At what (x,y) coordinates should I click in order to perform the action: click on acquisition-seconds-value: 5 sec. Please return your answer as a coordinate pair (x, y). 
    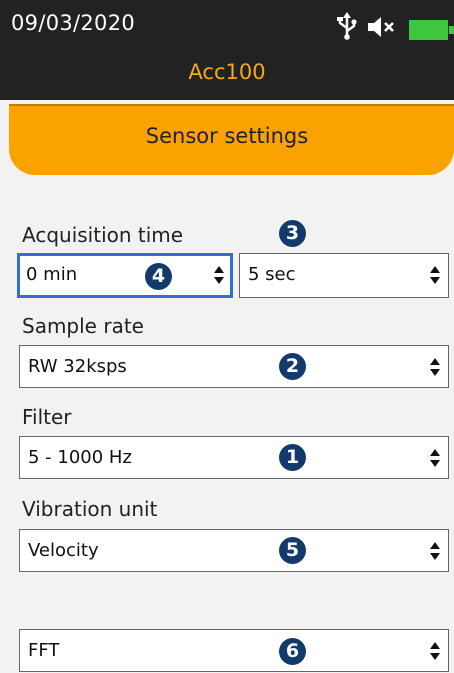
    Looking at the image, I should click on (272, 274).